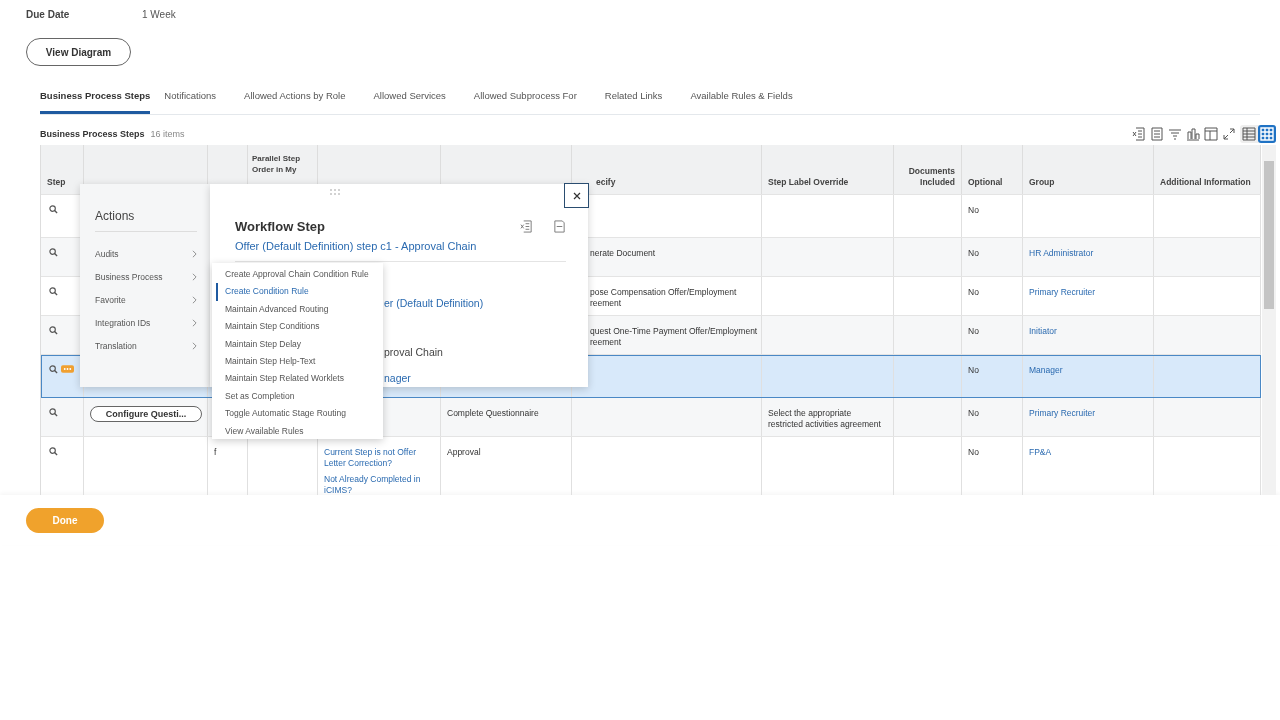 Image resolution: width=1280 pixels, height=720 pixels. What do you see at coordinates (1211, 134) in the screenshot?
I see `layout-icon` at bounding box center [1211, 134].